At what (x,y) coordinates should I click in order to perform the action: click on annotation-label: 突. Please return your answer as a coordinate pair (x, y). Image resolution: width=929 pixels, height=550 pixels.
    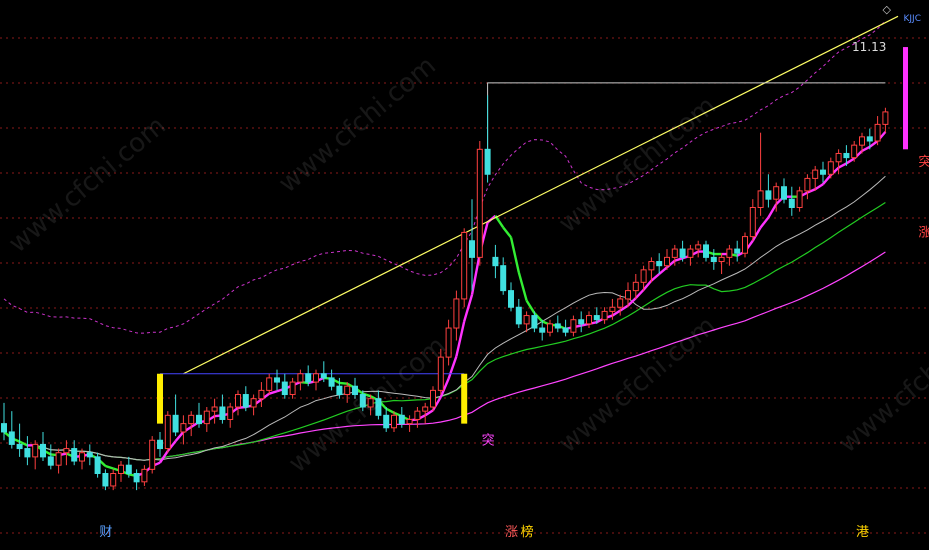
    Looking at the image, I should click on (488, 440).